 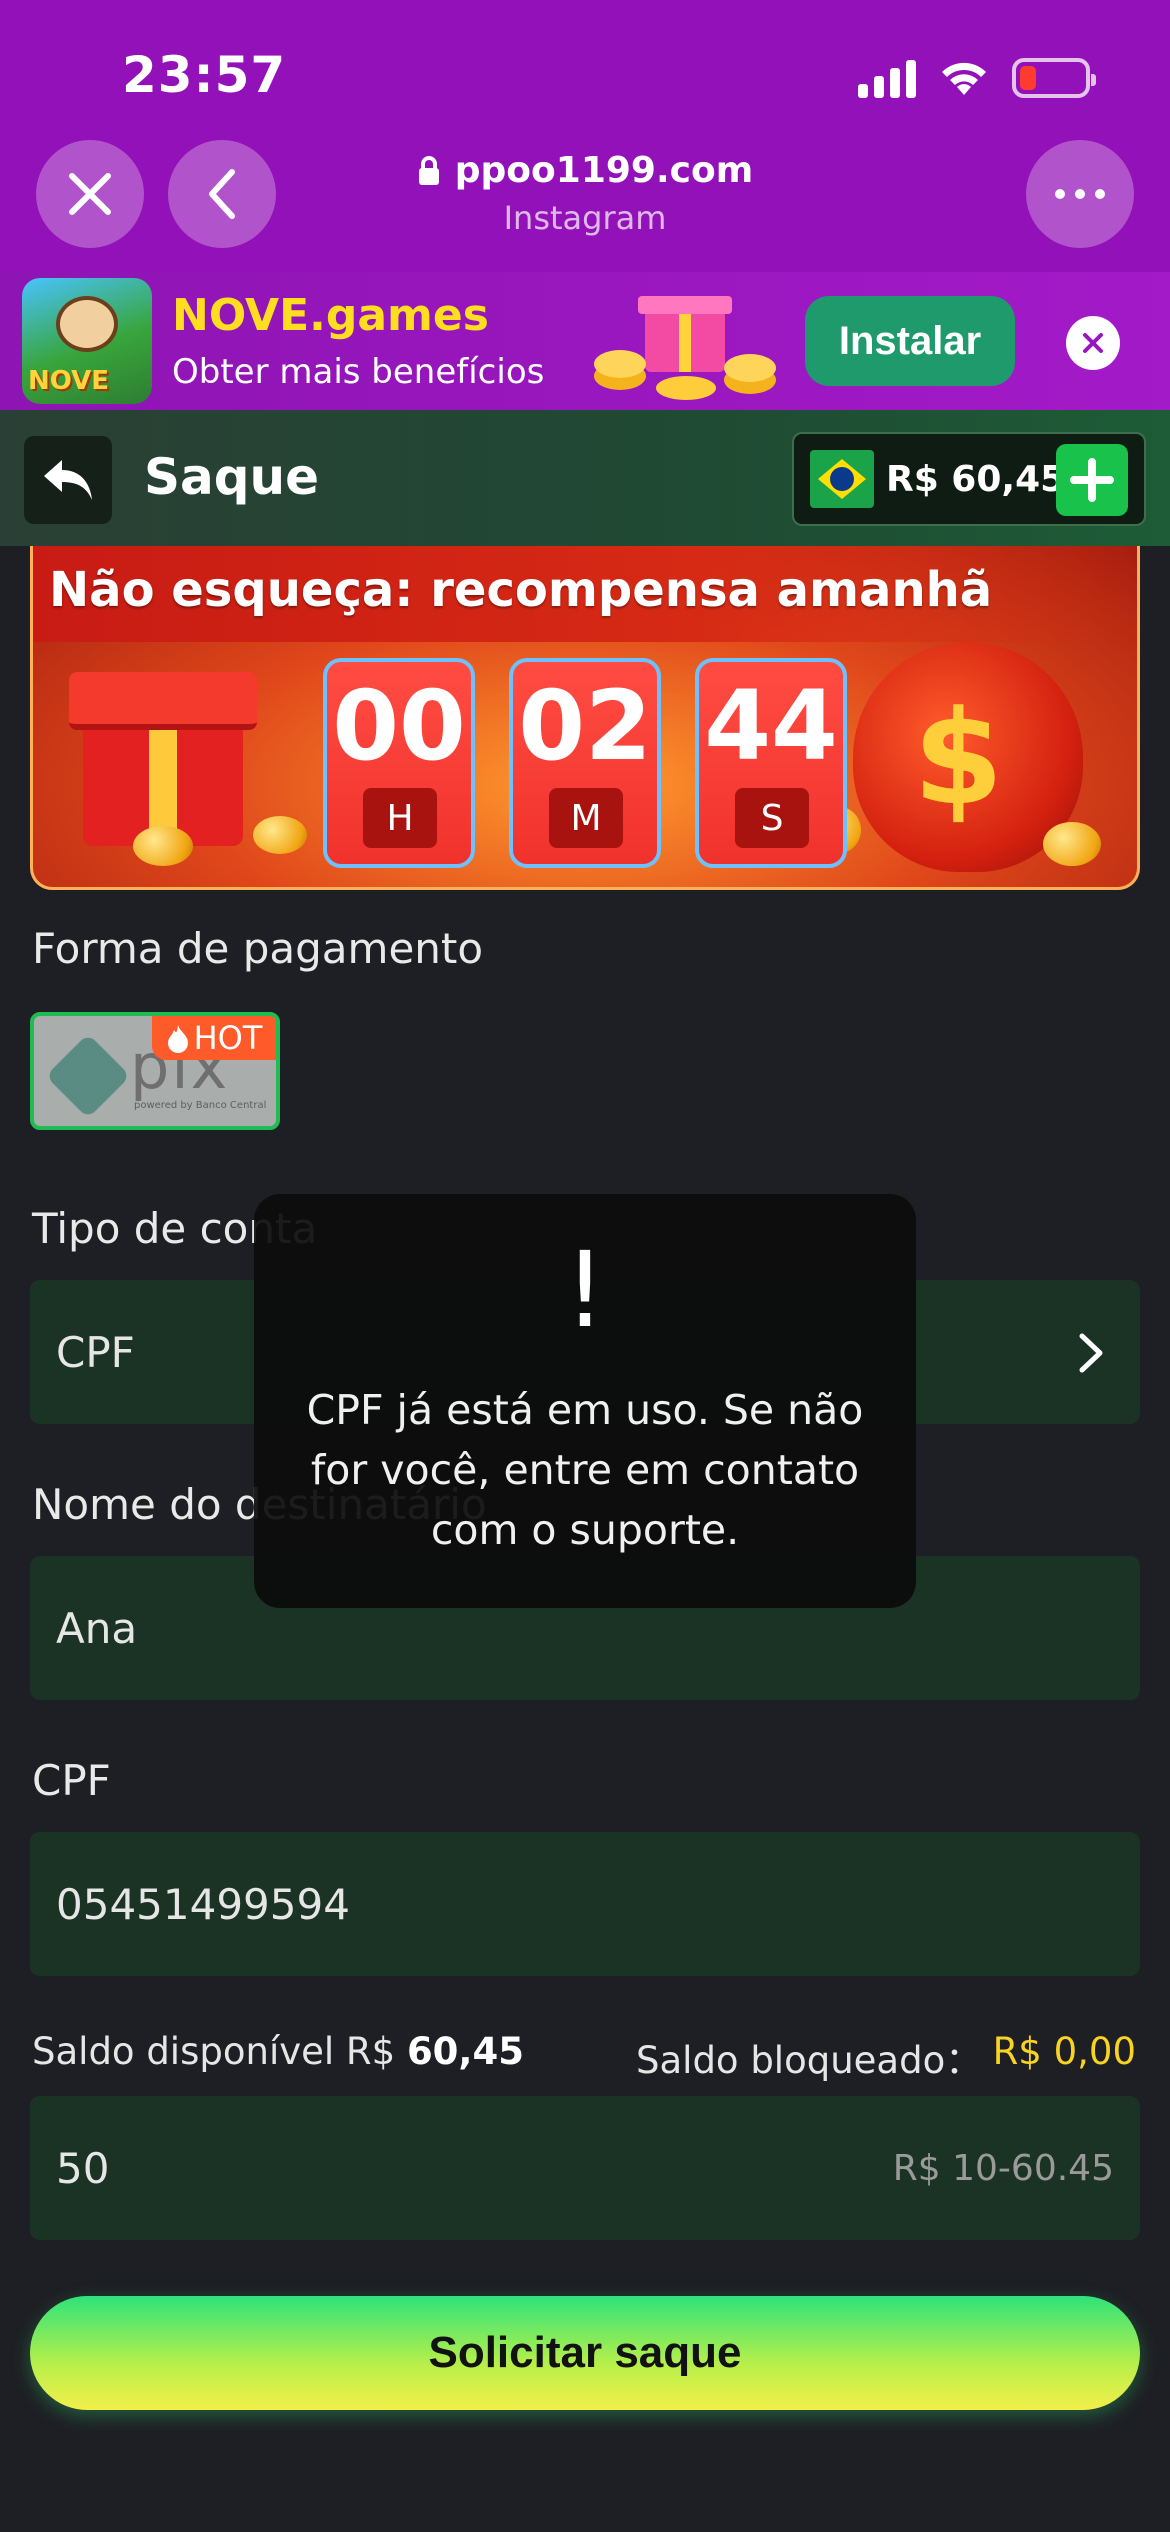 What do you see at coordinates (163, 759) in the screenshot?
I see `gift-box-illustration` at bounding box center [163, 759].